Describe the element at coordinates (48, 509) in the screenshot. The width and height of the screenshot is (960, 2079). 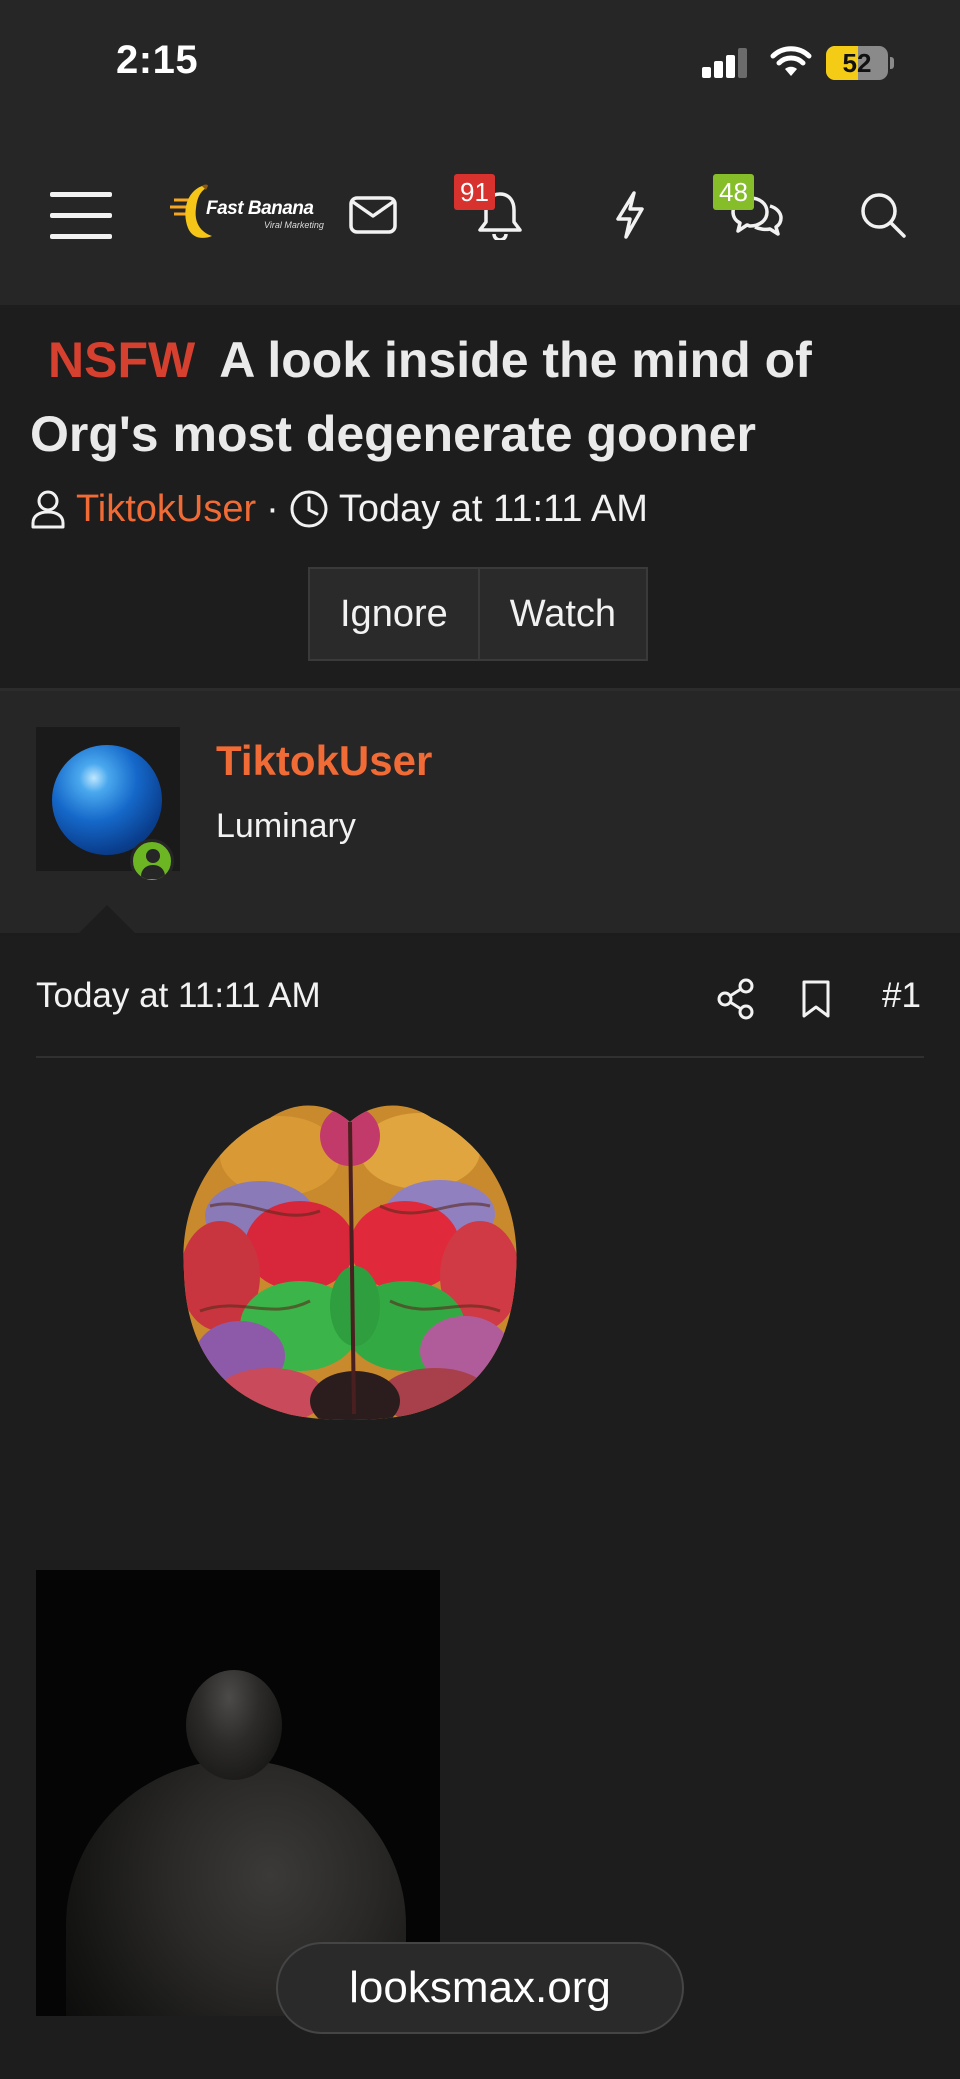
I see `user-icon` at that location.